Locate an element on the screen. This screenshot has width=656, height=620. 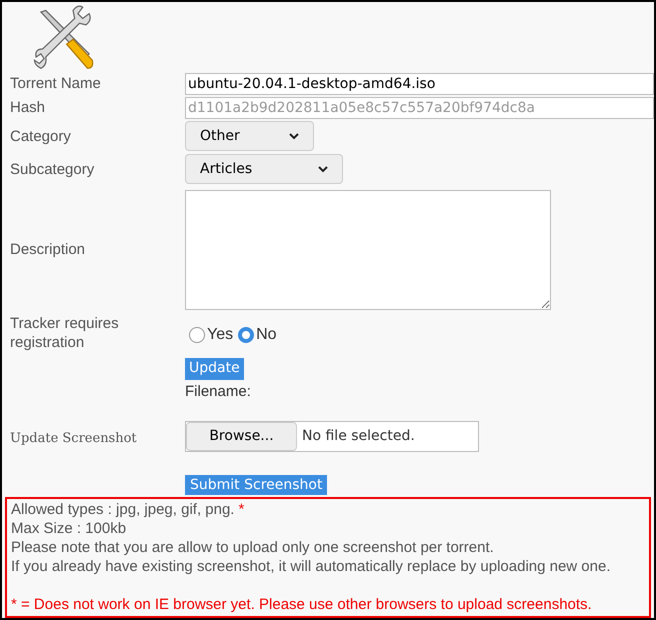
radio-option: No is located at coordinates (257, 334).